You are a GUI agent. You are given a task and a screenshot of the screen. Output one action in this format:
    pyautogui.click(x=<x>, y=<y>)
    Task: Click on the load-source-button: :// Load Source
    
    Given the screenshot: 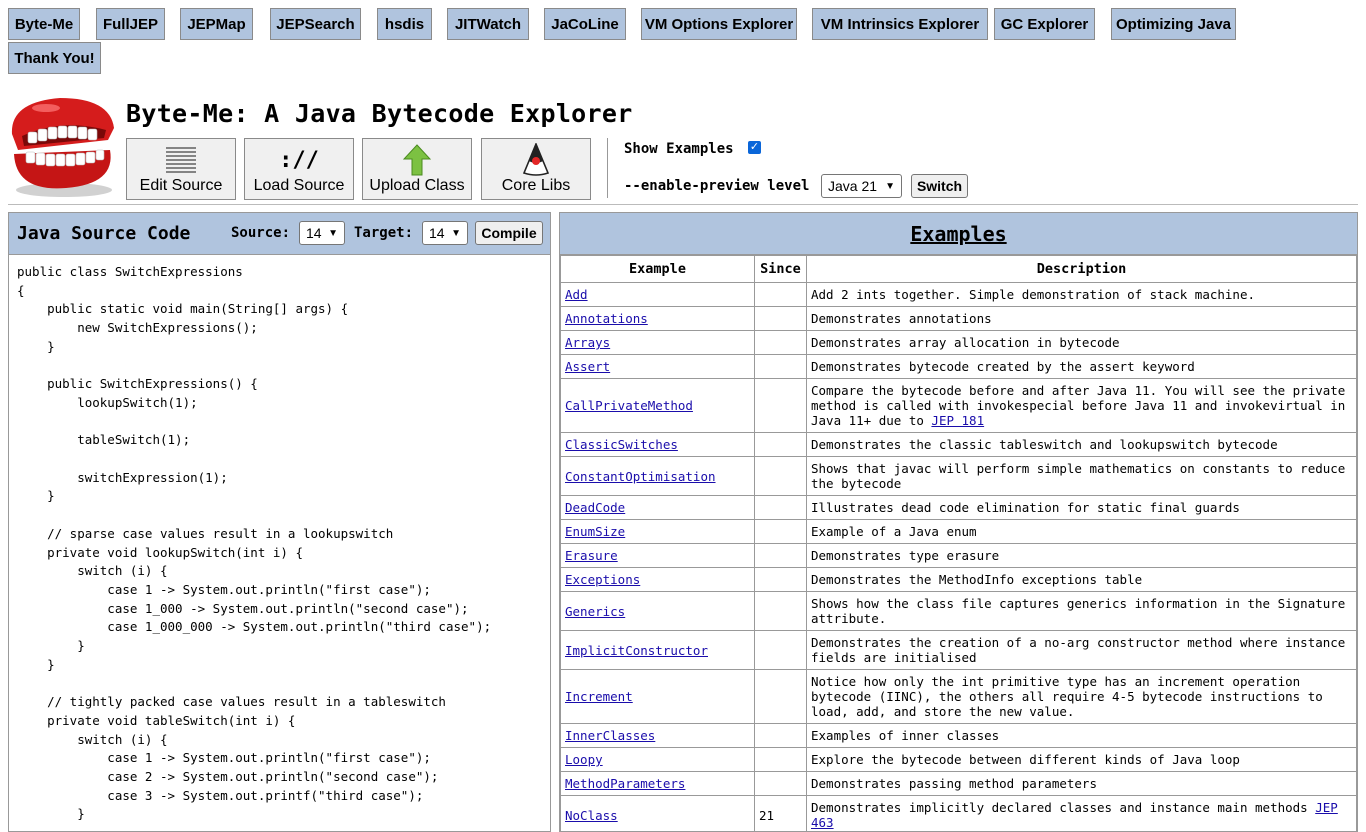 What is the action you would take?
    pyautogui.click(x=299, y=169)
    